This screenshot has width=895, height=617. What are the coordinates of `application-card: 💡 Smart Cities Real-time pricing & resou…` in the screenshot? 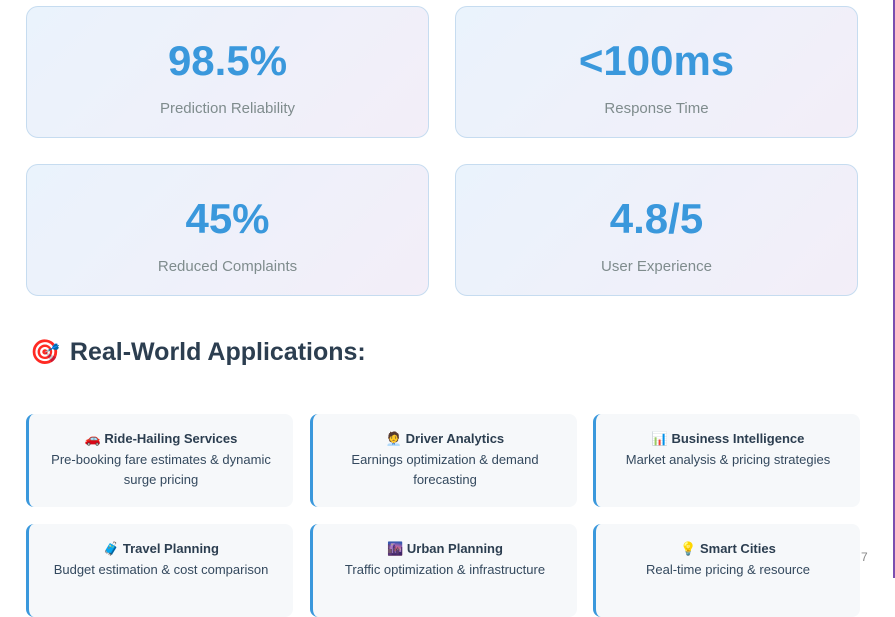 It's located at (726, 570).